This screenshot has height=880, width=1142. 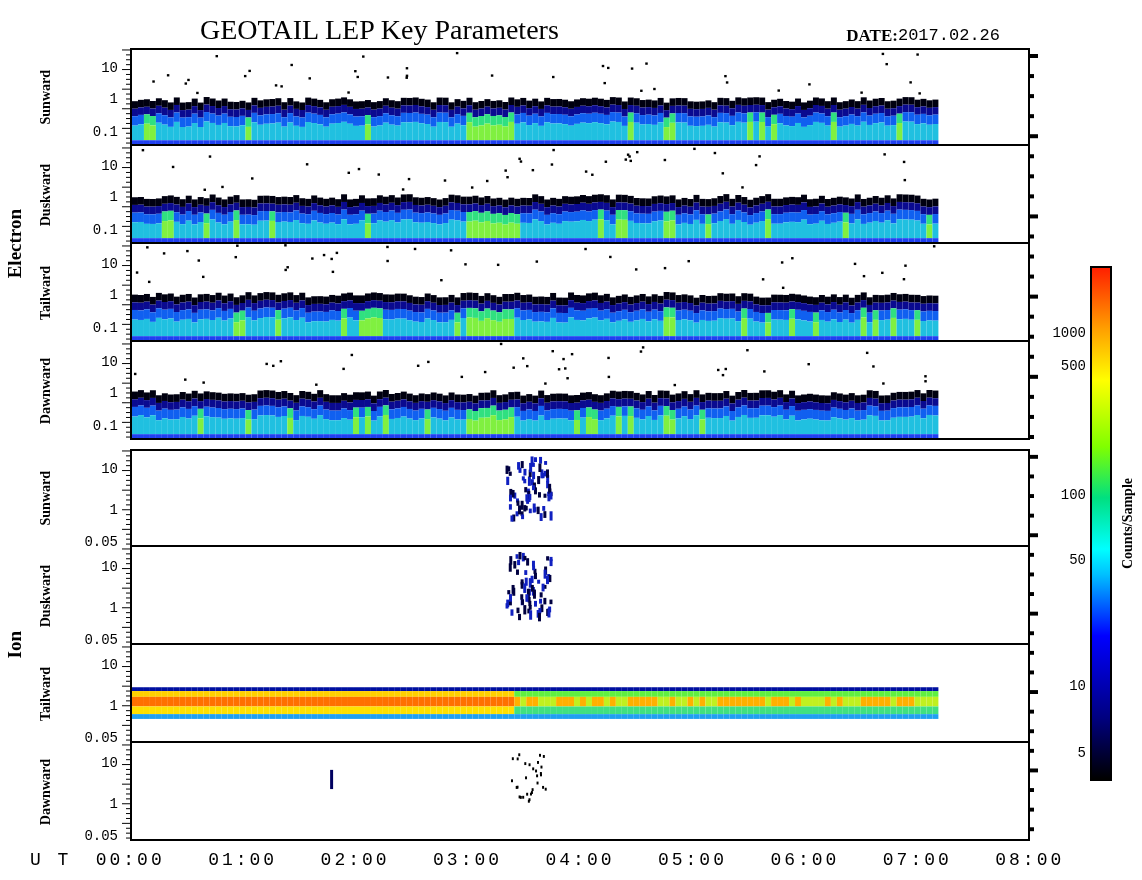 What do you see at coordinates (1069, 332) in the screenshot?
I see `colorbar-tick-label: 1000` at bounding box center [1069, 332].